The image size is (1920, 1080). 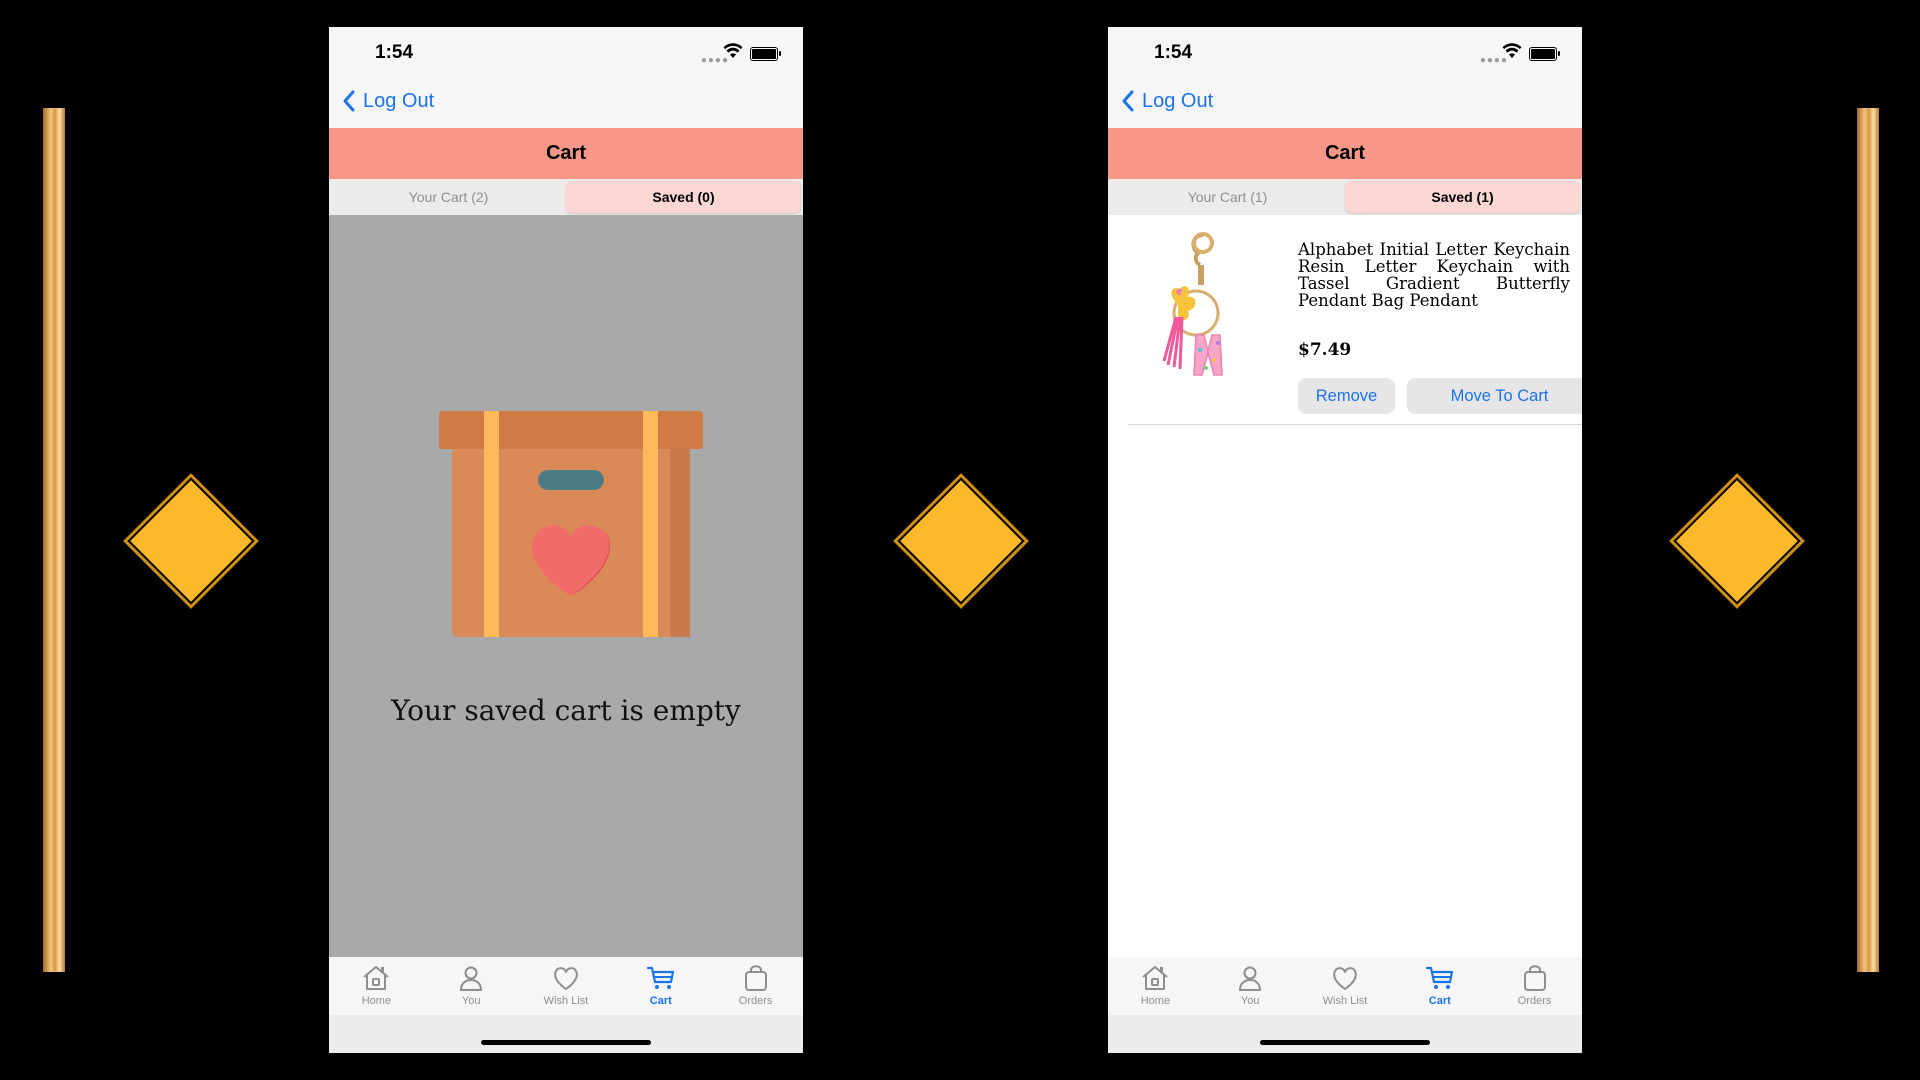 I want to click on tab-your-cart: Your Cart (1), so click(x=1227, y=197).